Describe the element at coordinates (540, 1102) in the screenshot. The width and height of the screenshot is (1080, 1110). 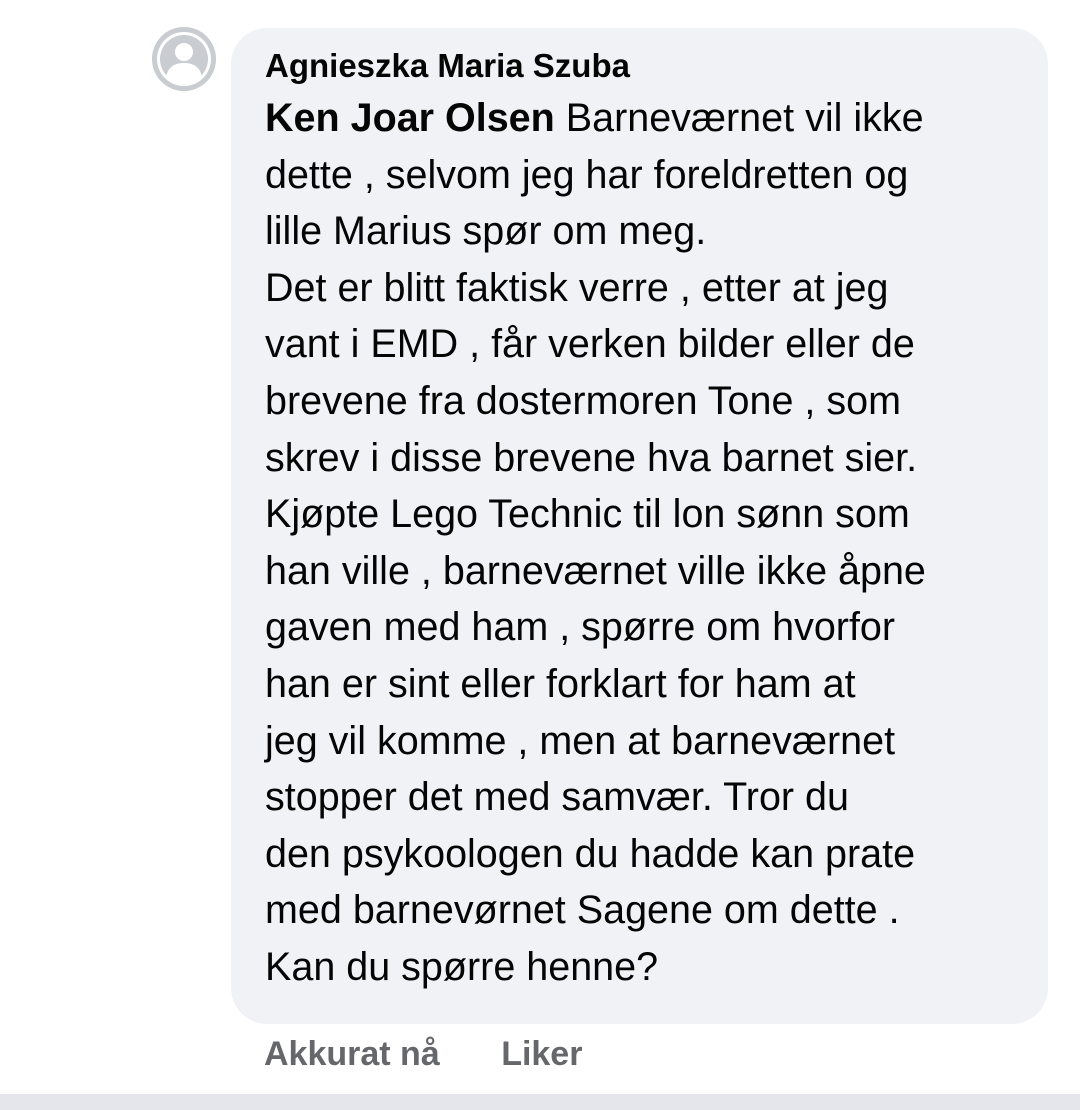
I see `divider` at that location.